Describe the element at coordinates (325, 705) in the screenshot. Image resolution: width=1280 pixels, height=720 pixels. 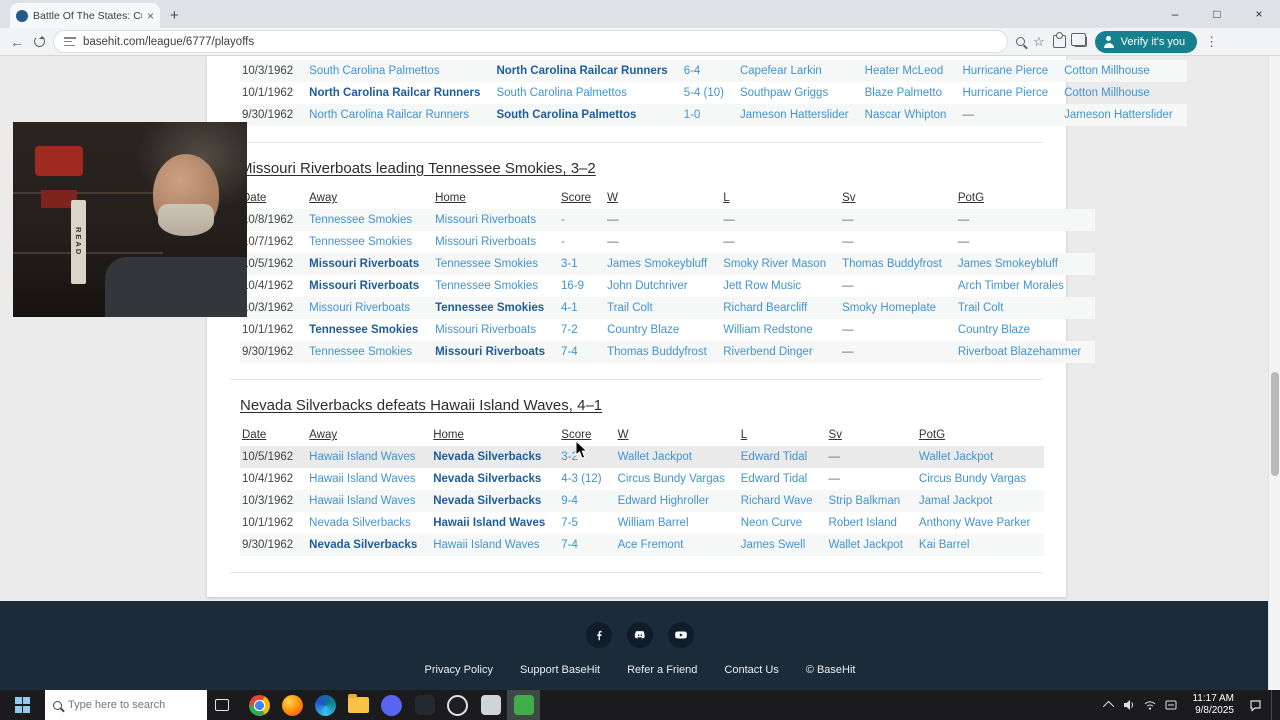
I see `taskbar-app-edge` at that location.